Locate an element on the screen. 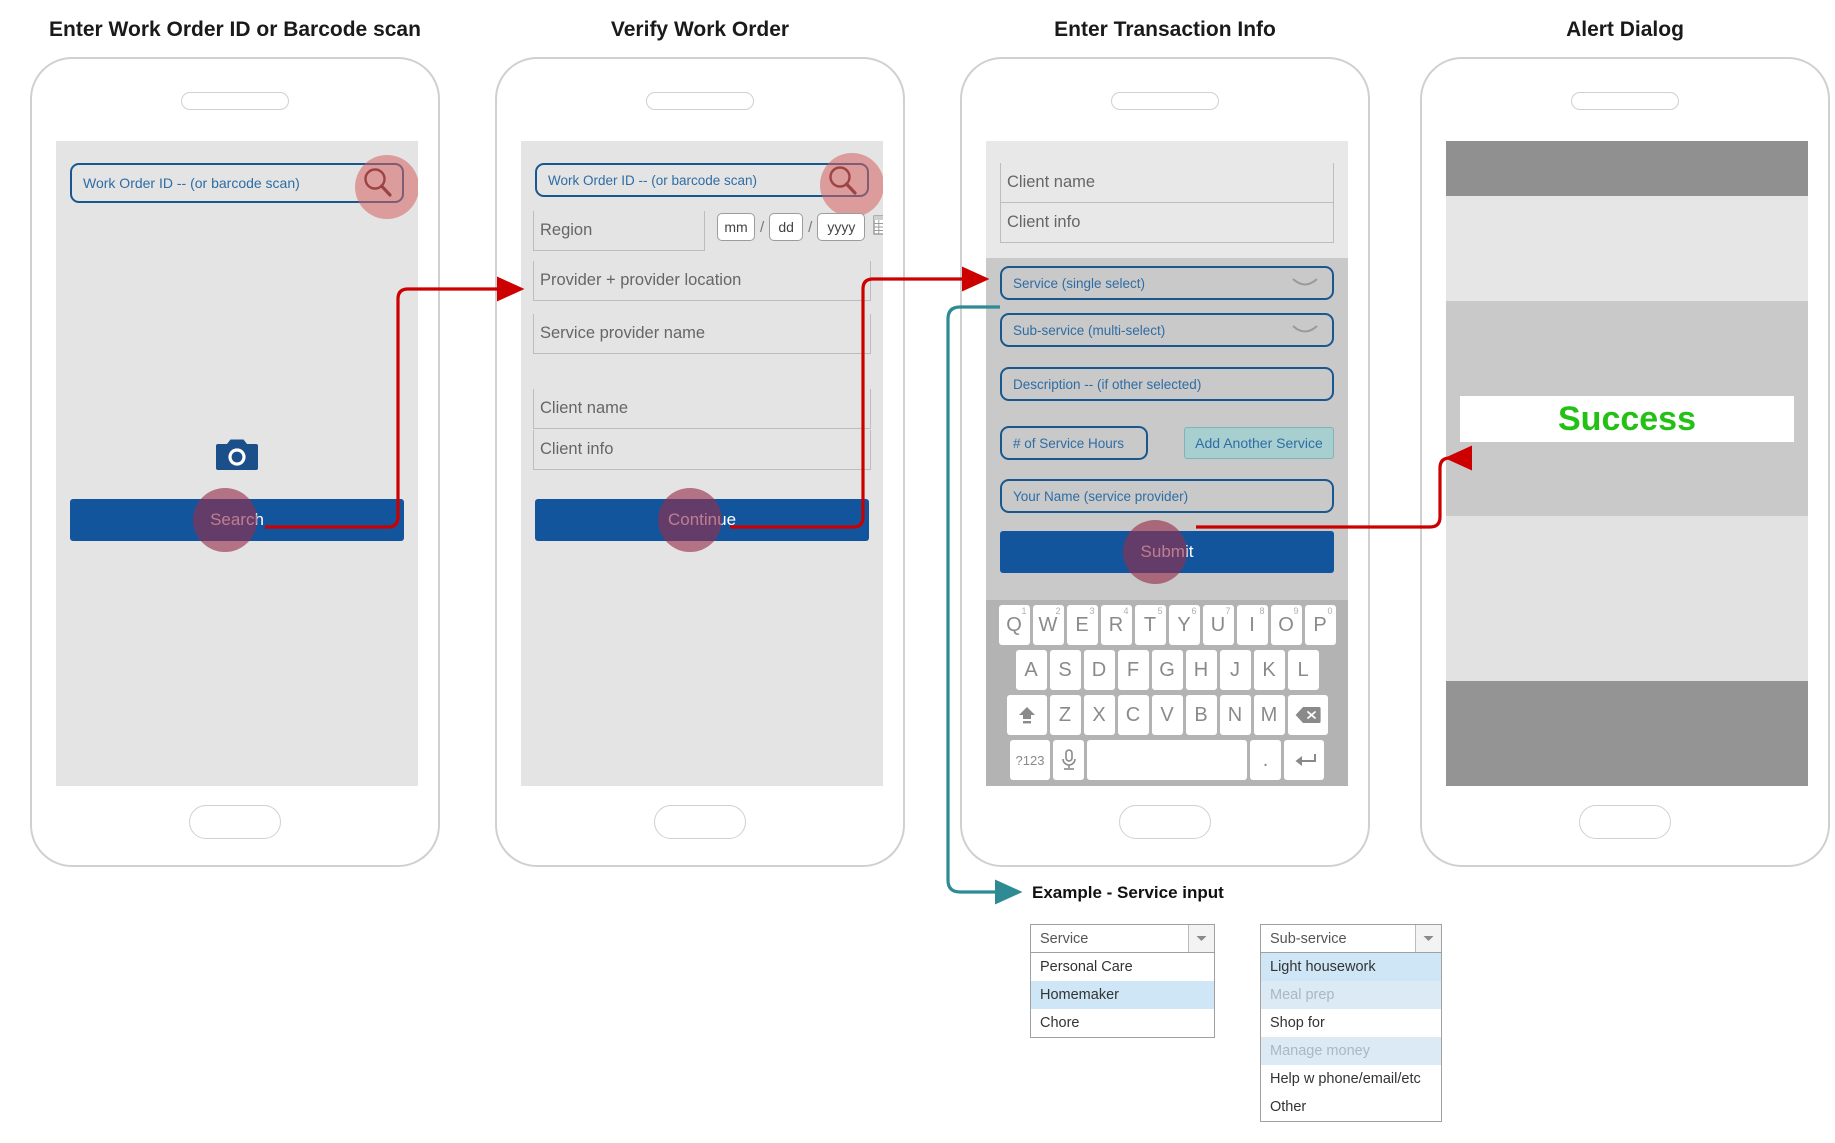  key-p: P0 is located at coordinates (1320, 625).